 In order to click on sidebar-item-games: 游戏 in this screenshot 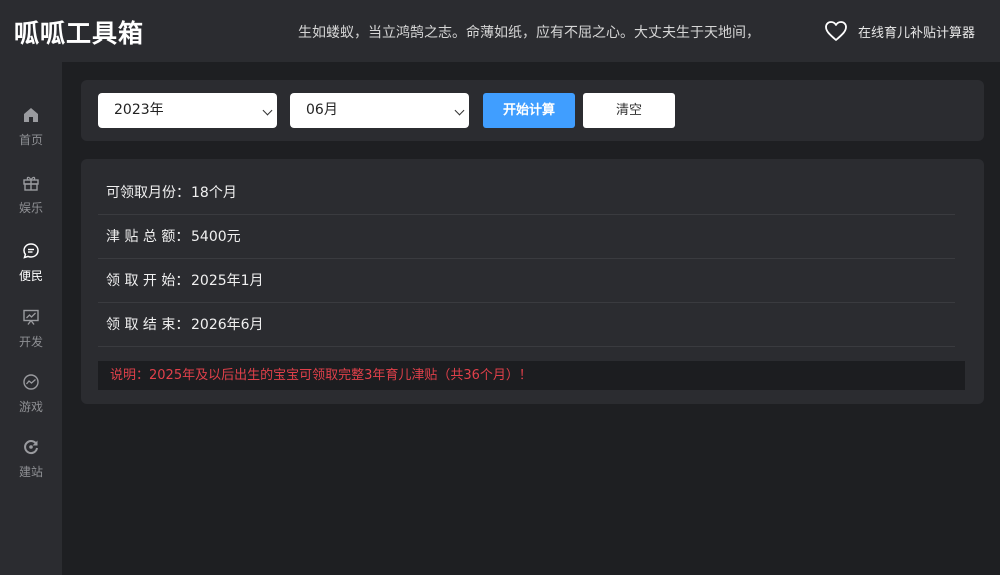, I will do `click(31, 398)`.